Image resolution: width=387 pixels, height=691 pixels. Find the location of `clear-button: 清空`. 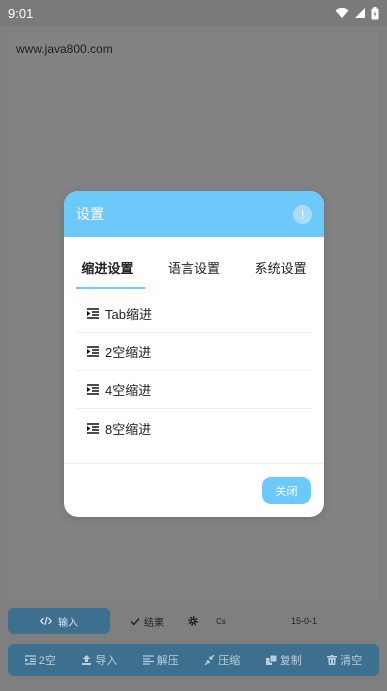

clear-button: 清空 is located at coordinates (344, 660).